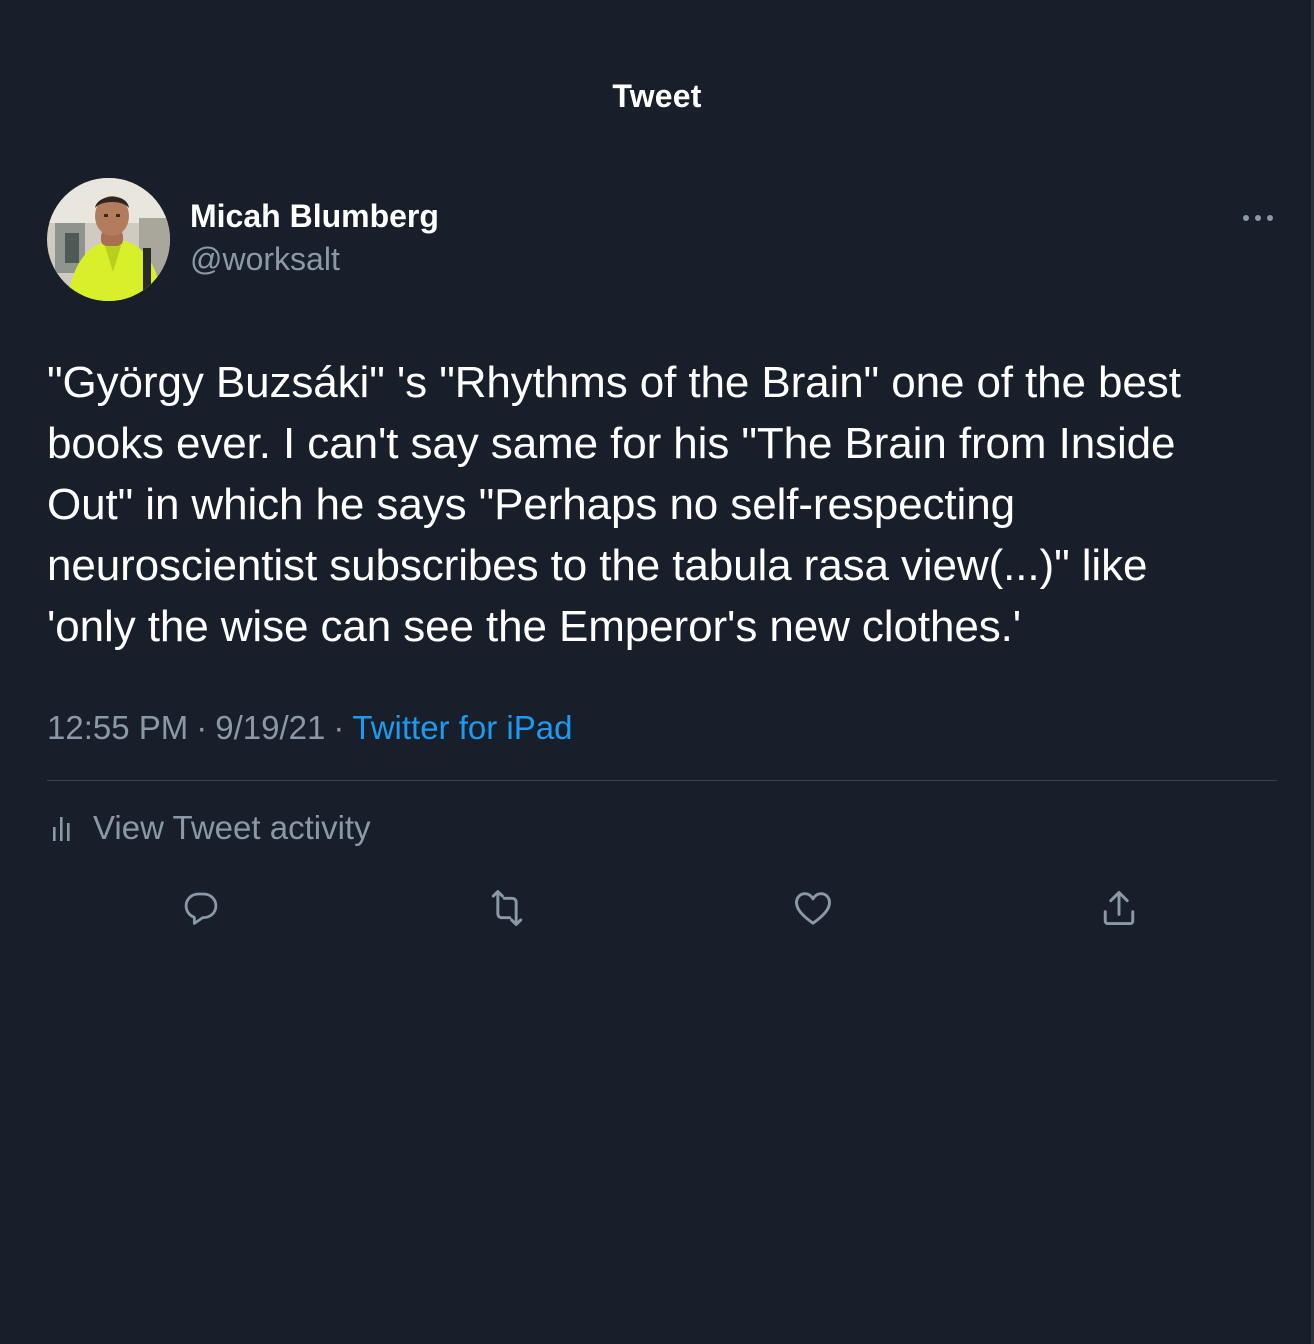 This screenshot has height=1344, width=1314. I want to click on view-tweet-activity-button: View Tweet activity, so click(209, 828).